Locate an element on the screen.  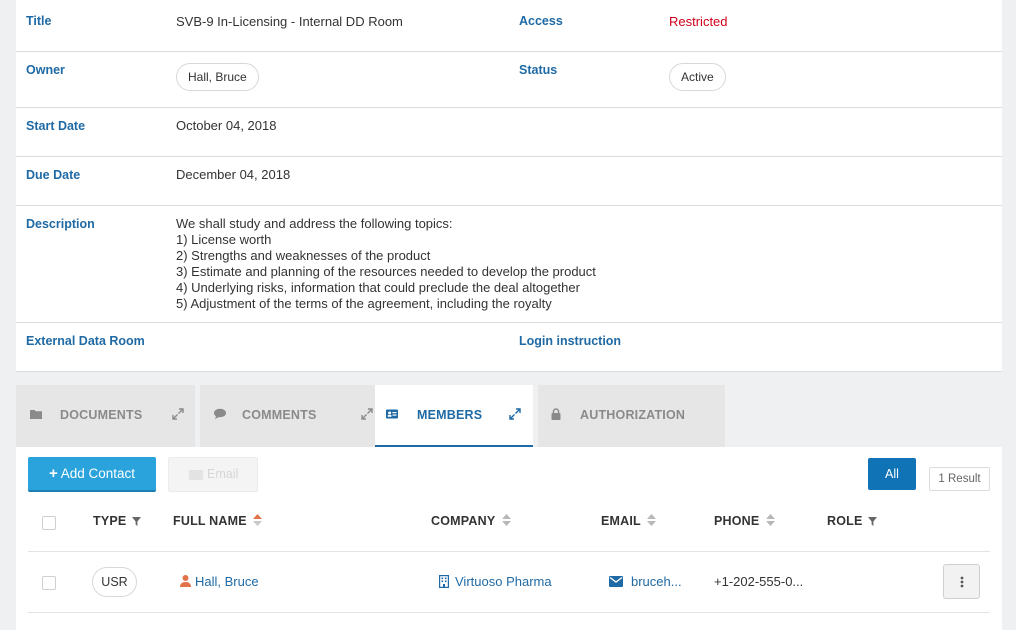
tab-comments: COMMENTS is located at coordinates (293, 416).